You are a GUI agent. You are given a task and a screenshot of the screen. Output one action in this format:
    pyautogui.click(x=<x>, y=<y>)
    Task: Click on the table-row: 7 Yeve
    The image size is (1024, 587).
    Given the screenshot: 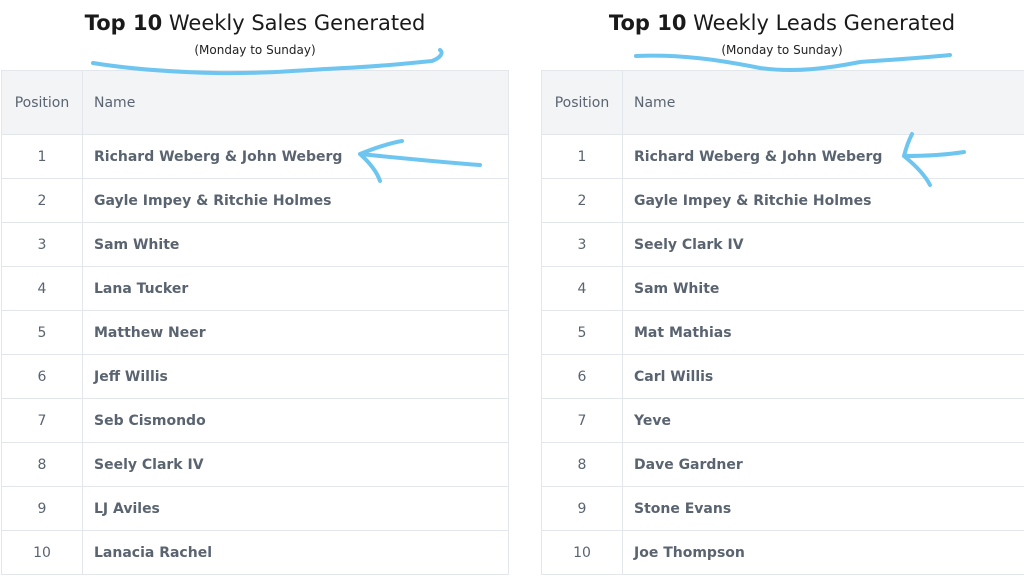 What is the action you would take?
    pyautogui.click(x=782, y=420)
    